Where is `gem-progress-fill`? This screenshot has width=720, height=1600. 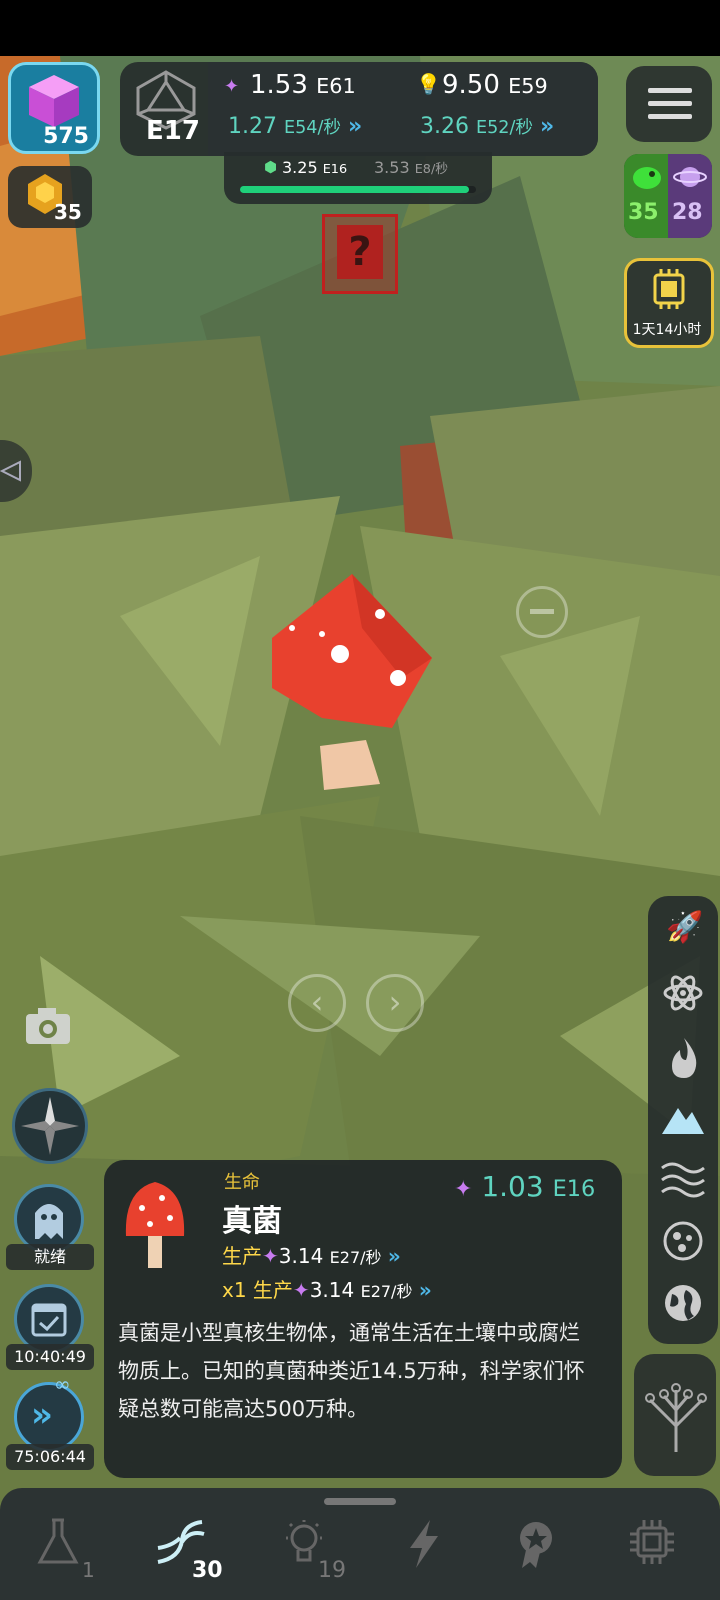 gem-progress-fill is located at coordinates (354, 189).